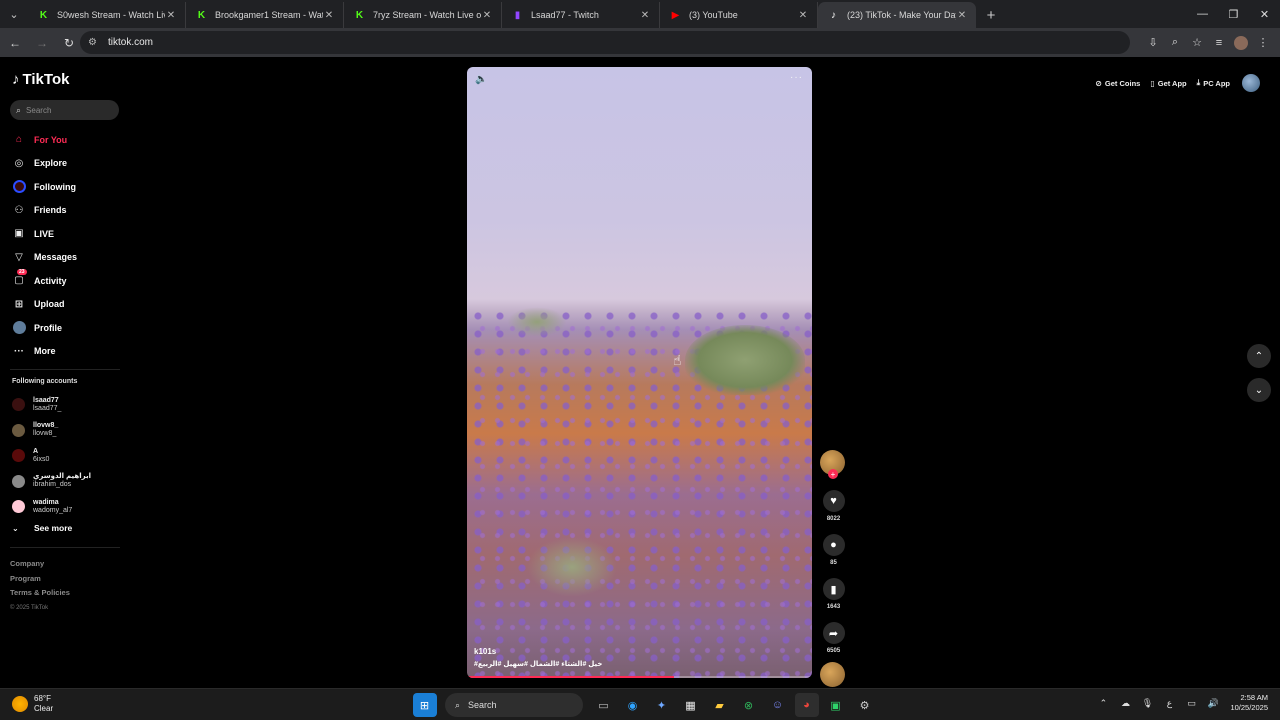 The image size is (1280, 720). Describe the element at coordinates (832, 464) in the screenshot. I see `creator-avatar: +` at that location.